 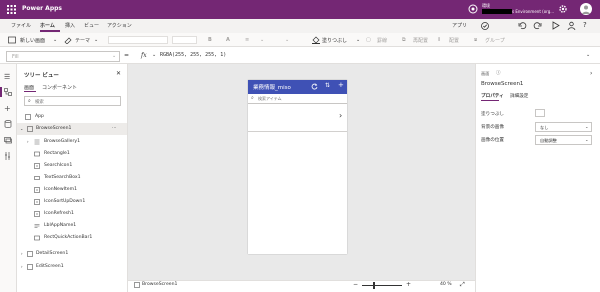 What do you see at coordinates (485, 26) in the screenshot?
I see `app-checker-icon` at bounding box center [485, 26].